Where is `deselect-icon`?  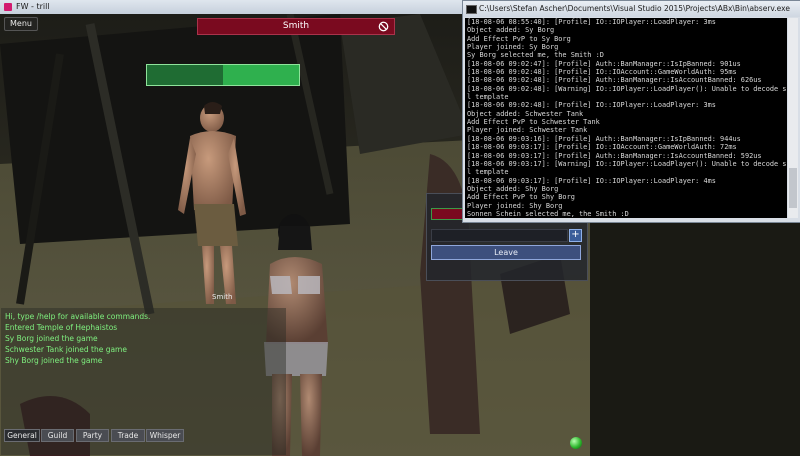
deselect-icon is located at coordinates (383, 26).